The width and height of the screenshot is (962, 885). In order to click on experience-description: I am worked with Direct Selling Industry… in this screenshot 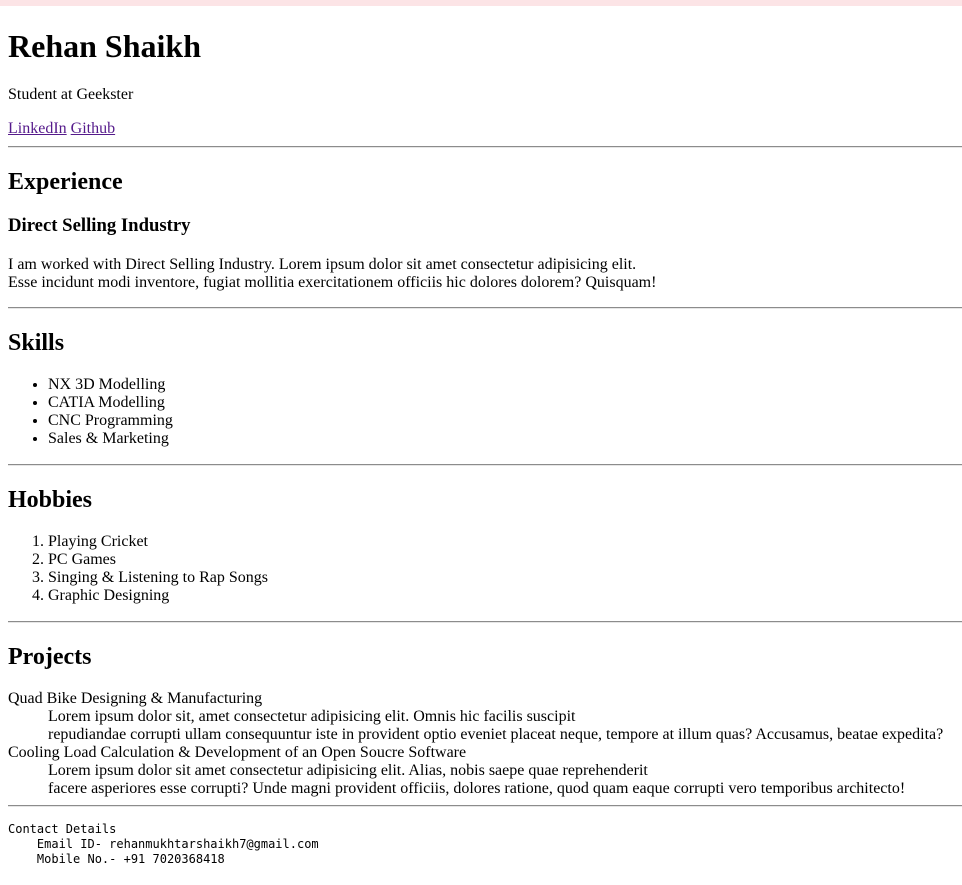, I will do `click(332, 274)`.